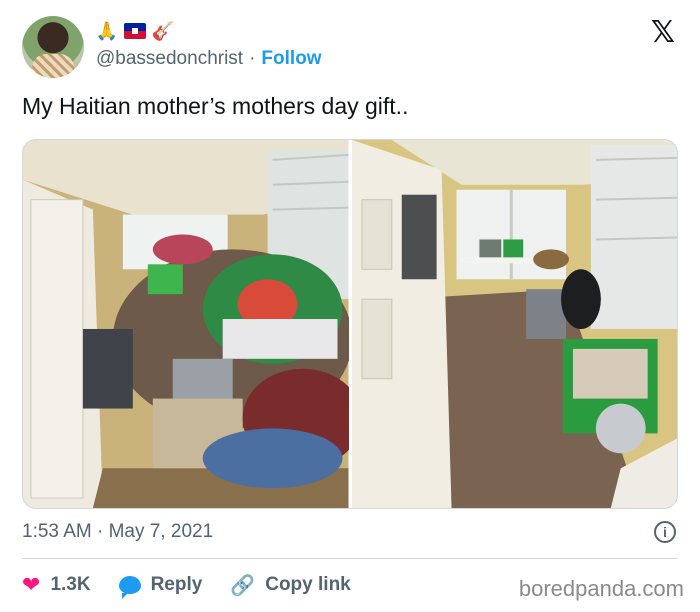 Image resolution: width=700 pixels, height=612 pixels. I want to click on copy-link-button: 🔗 Copy link, so click(290, 585).